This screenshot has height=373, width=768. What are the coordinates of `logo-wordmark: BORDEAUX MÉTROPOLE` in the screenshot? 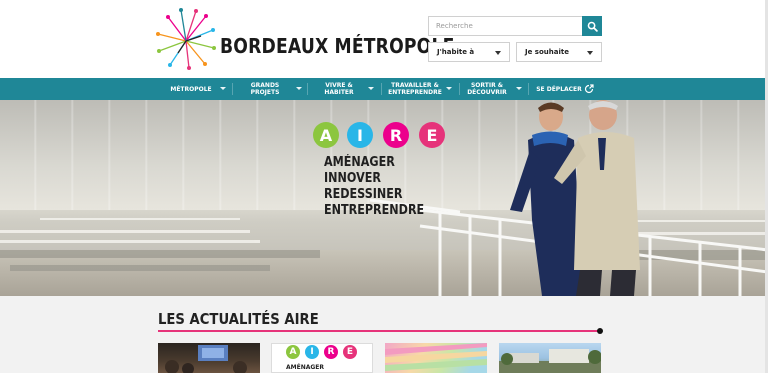 It's located at (337, 46).